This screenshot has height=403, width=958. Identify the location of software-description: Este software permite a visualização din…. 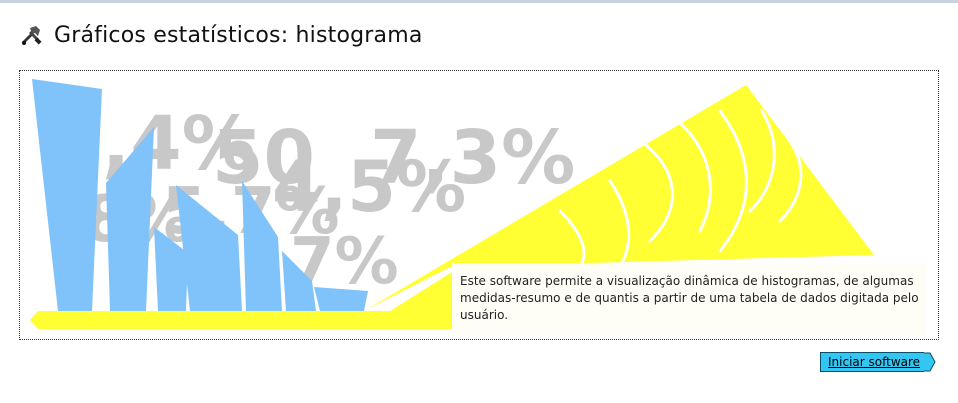
(689, 299).